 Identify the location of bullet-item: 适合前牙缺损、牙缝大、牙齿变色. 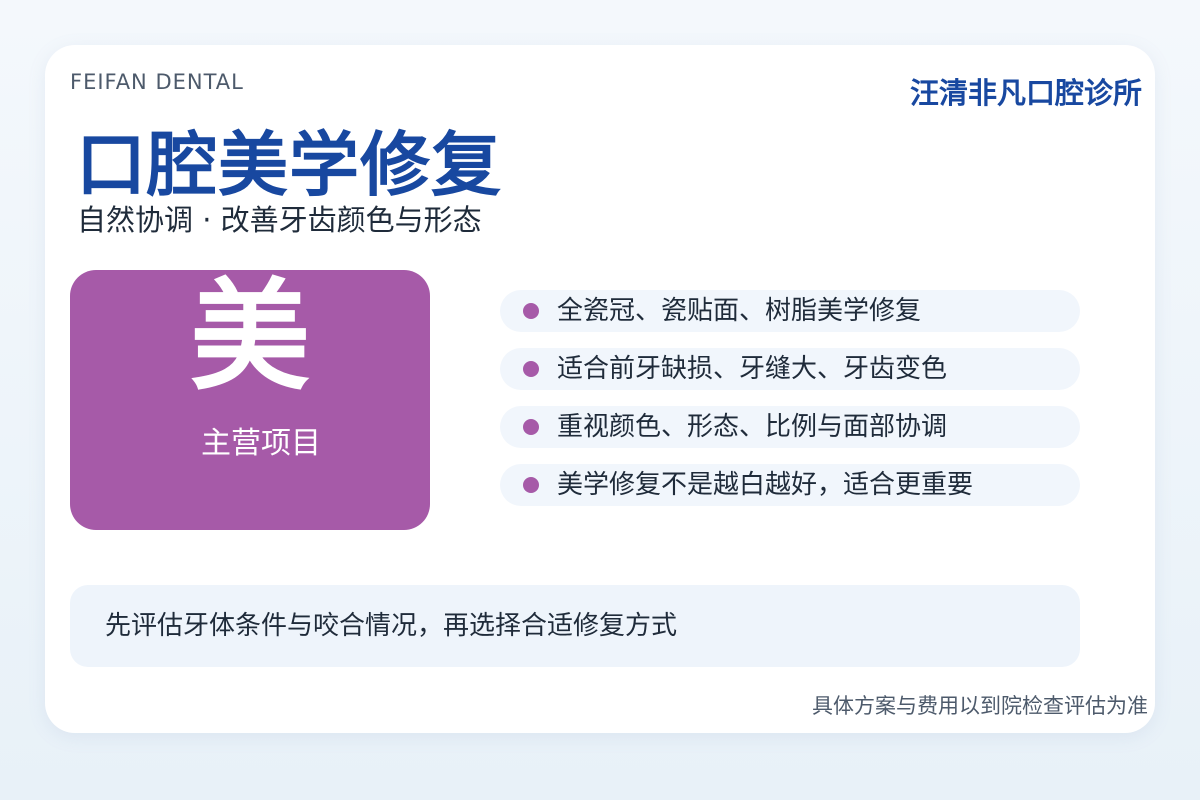
(790, 369).